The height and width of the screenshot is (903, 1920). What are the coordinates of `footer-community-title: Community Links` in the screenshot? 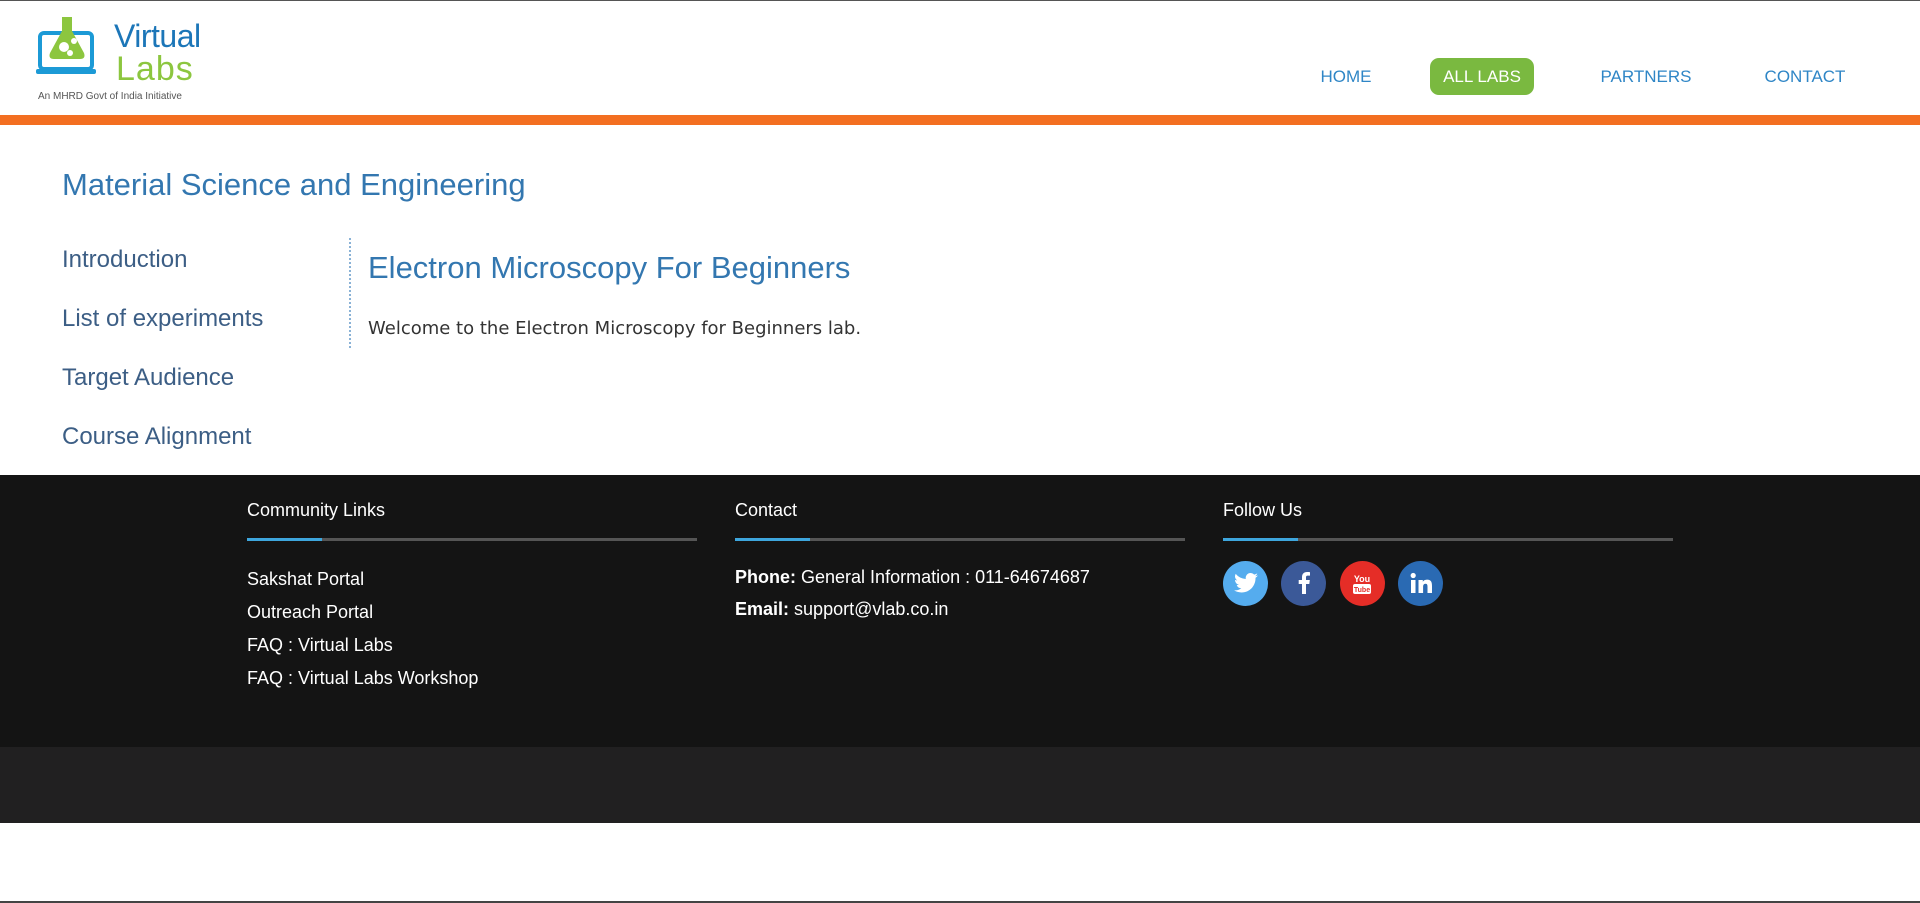 It's located at (316, 510).